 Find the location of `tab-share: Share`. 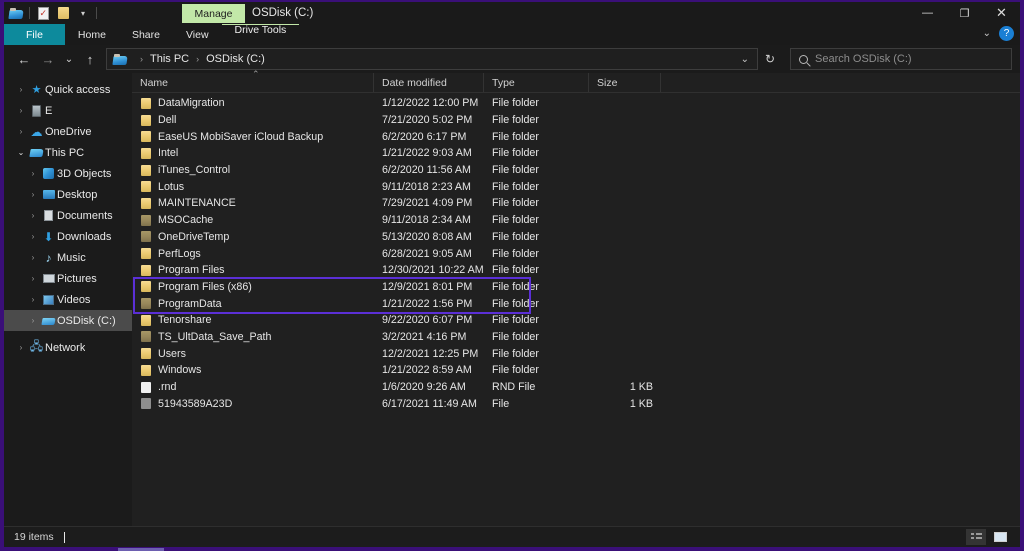

tab-share: Share is located at coordinates (146, 34).